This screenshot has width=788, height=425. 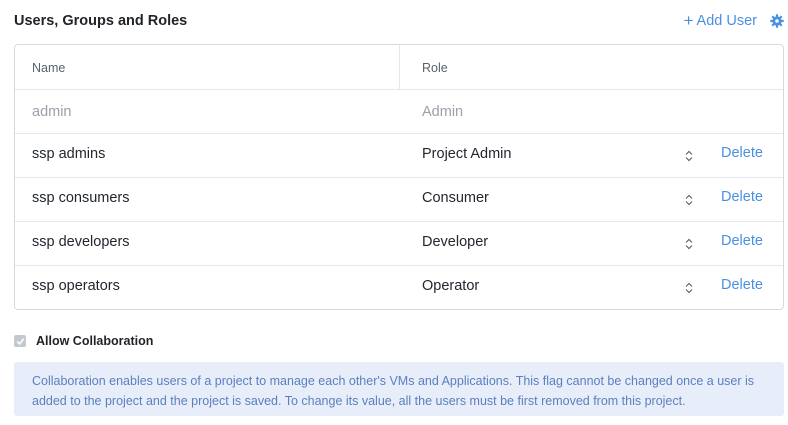 I want to click on section-title: Users, Groups and Roles, so click(x=101, y=21).